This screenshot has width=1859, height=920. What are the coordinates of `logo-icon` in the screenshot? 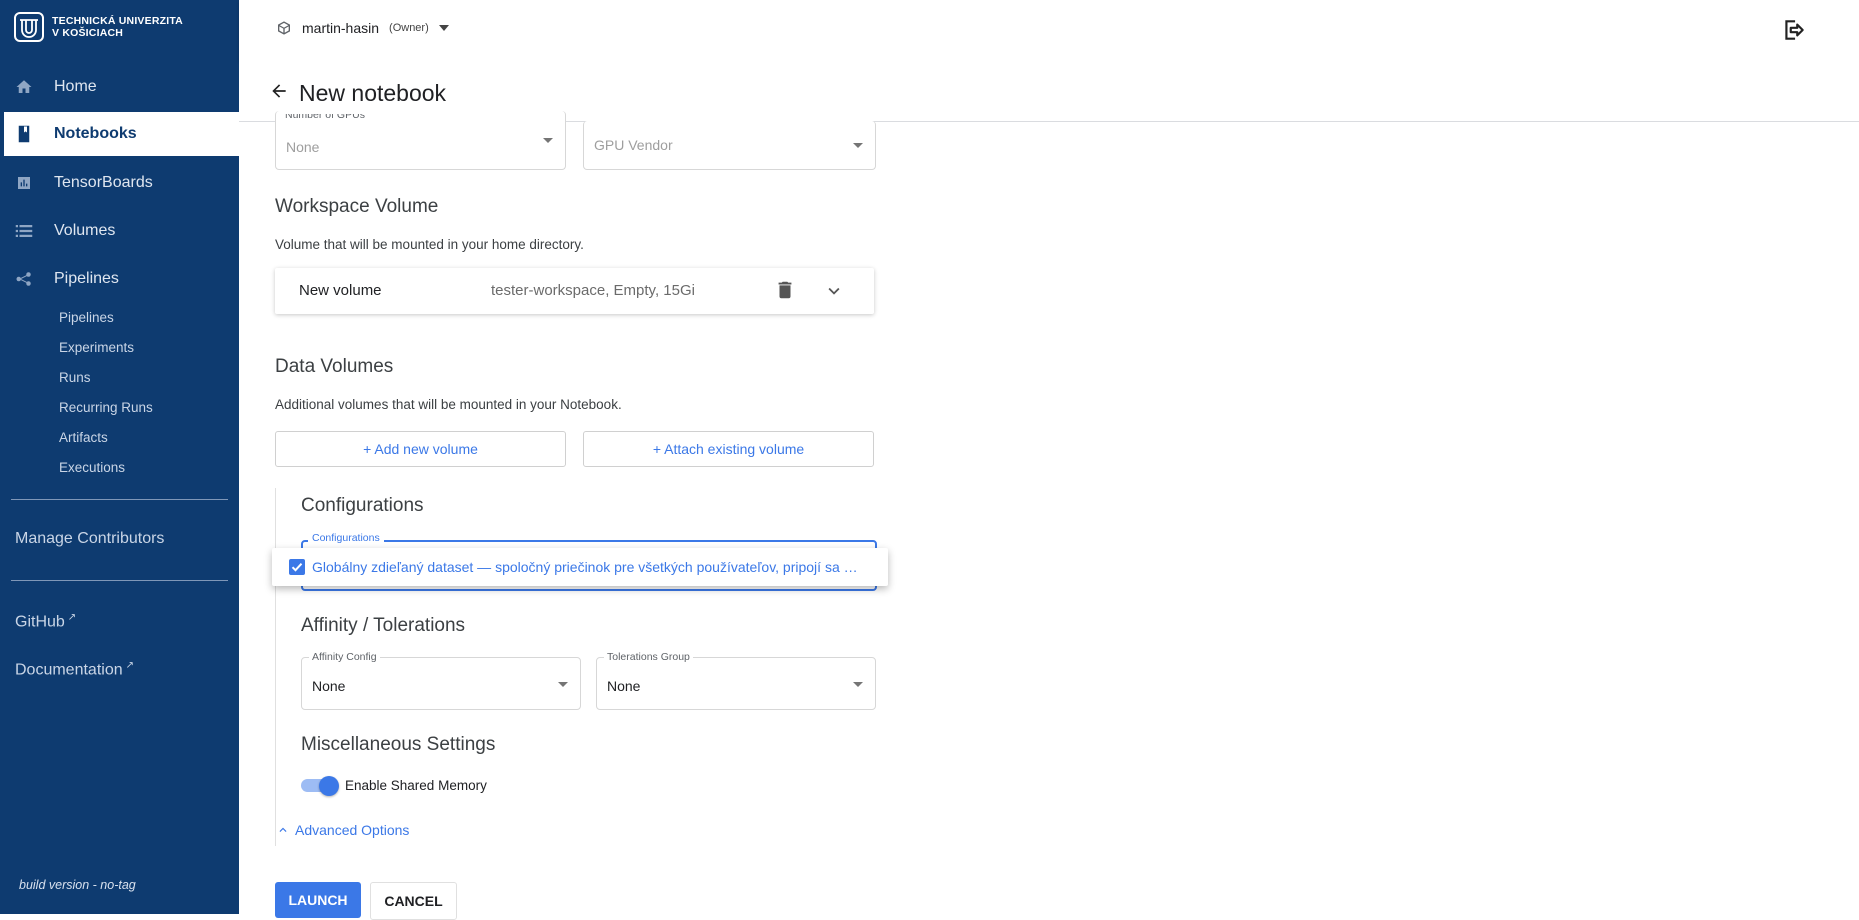 It's located at (29, 27).